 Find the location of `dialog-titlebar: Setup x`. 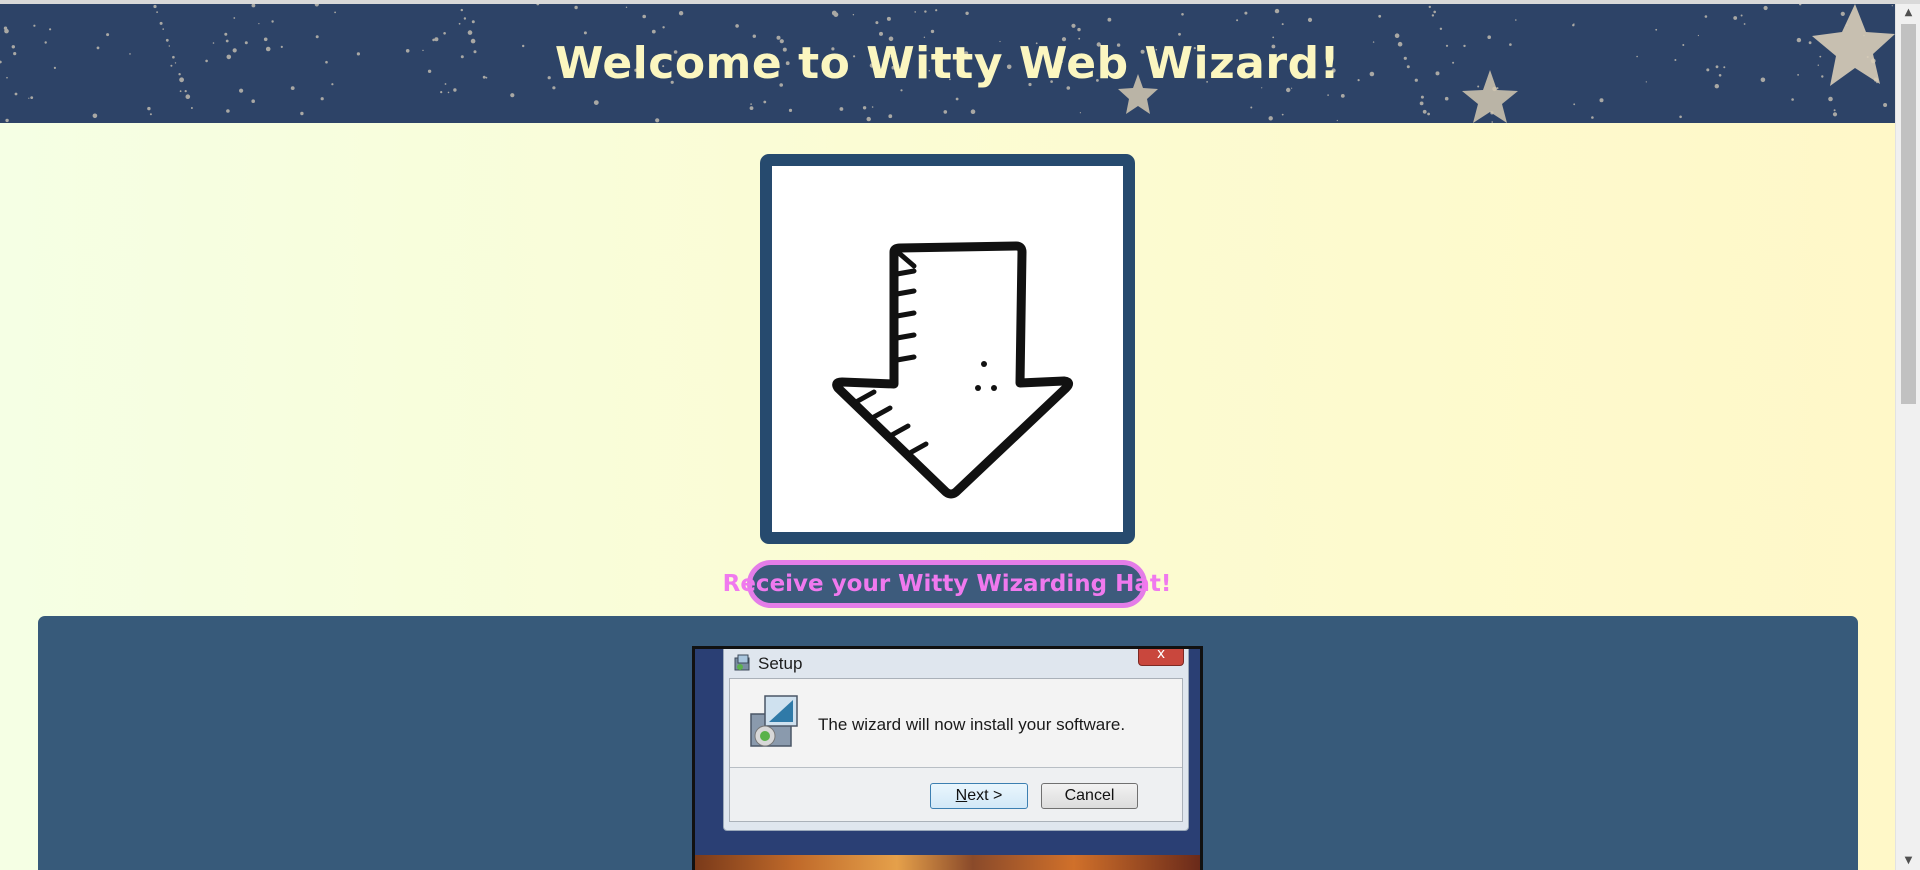

dialog-titlebar: Setup x is located at coordinates (956, 662).